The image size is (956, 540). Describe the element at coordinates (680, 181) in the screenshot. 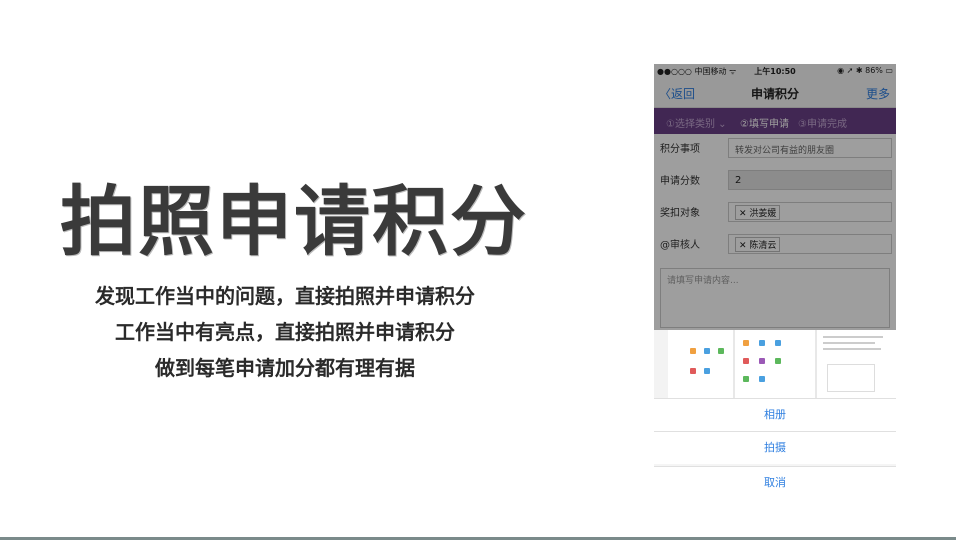

I see `score-label: 申请分数` at that location.